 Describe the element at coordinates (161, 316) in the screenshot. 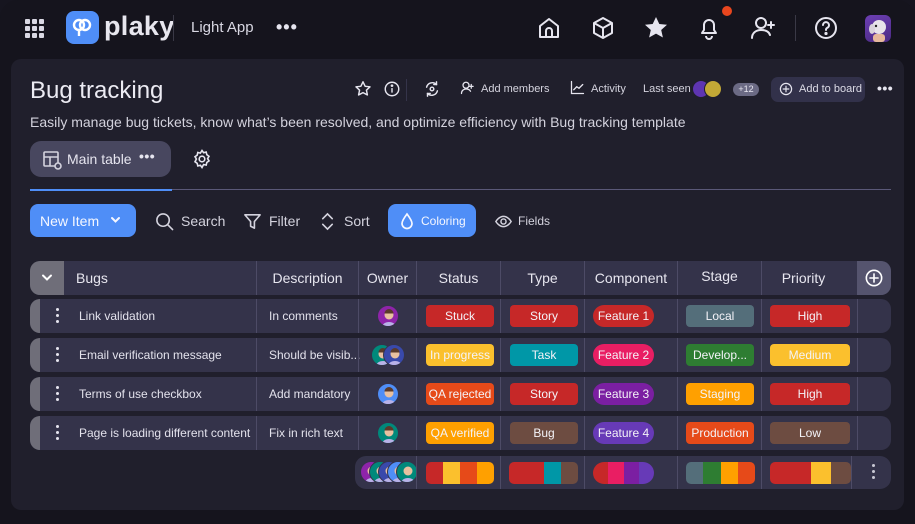

I see `cell-bug: Link validation` at that location.